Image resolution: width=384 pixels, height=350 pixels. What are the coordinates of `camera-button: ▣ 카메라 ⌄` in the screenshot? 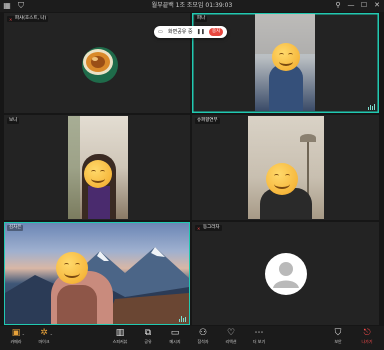 It's located at (16, 336).